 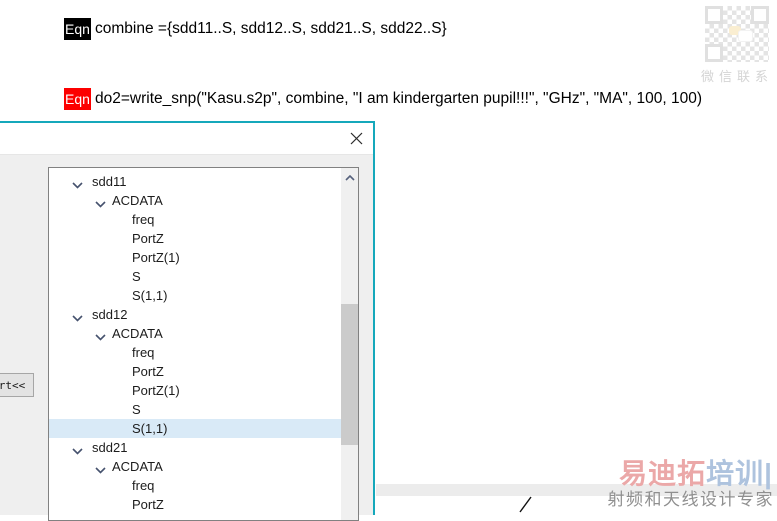 What do you see at coordinates (110, 447) in the screenshot?
I see `tree-item-label: sdd21` at bounding box center [110, 447].